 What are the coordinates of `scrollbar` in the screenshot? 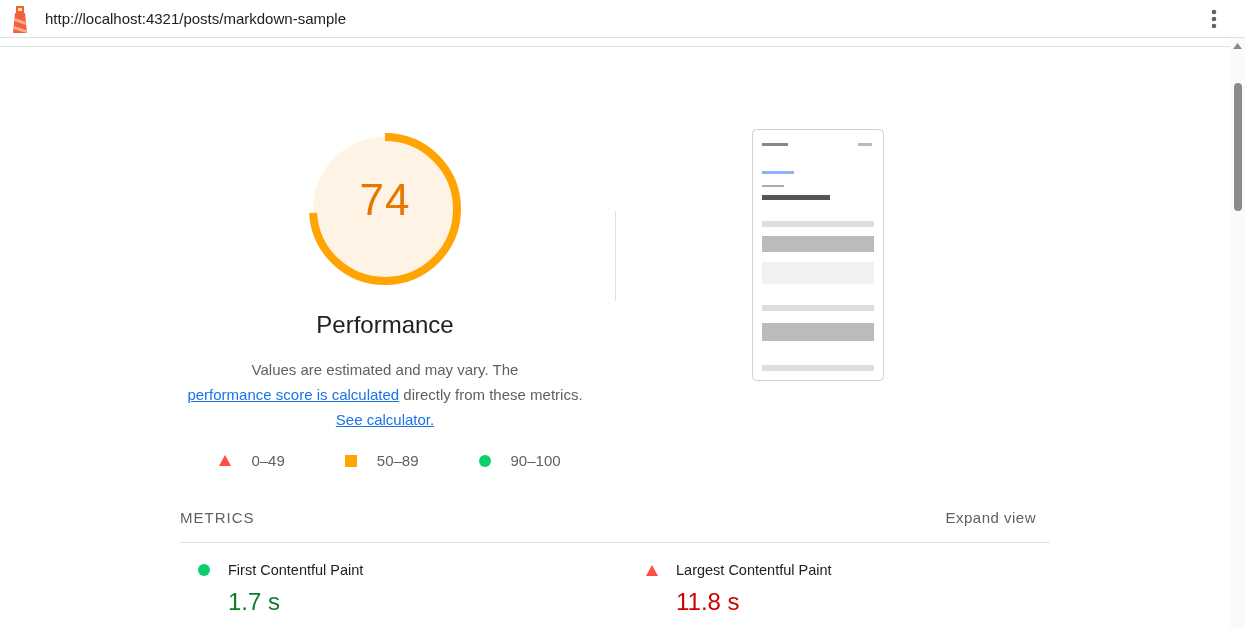 It's located at (1237, 333).